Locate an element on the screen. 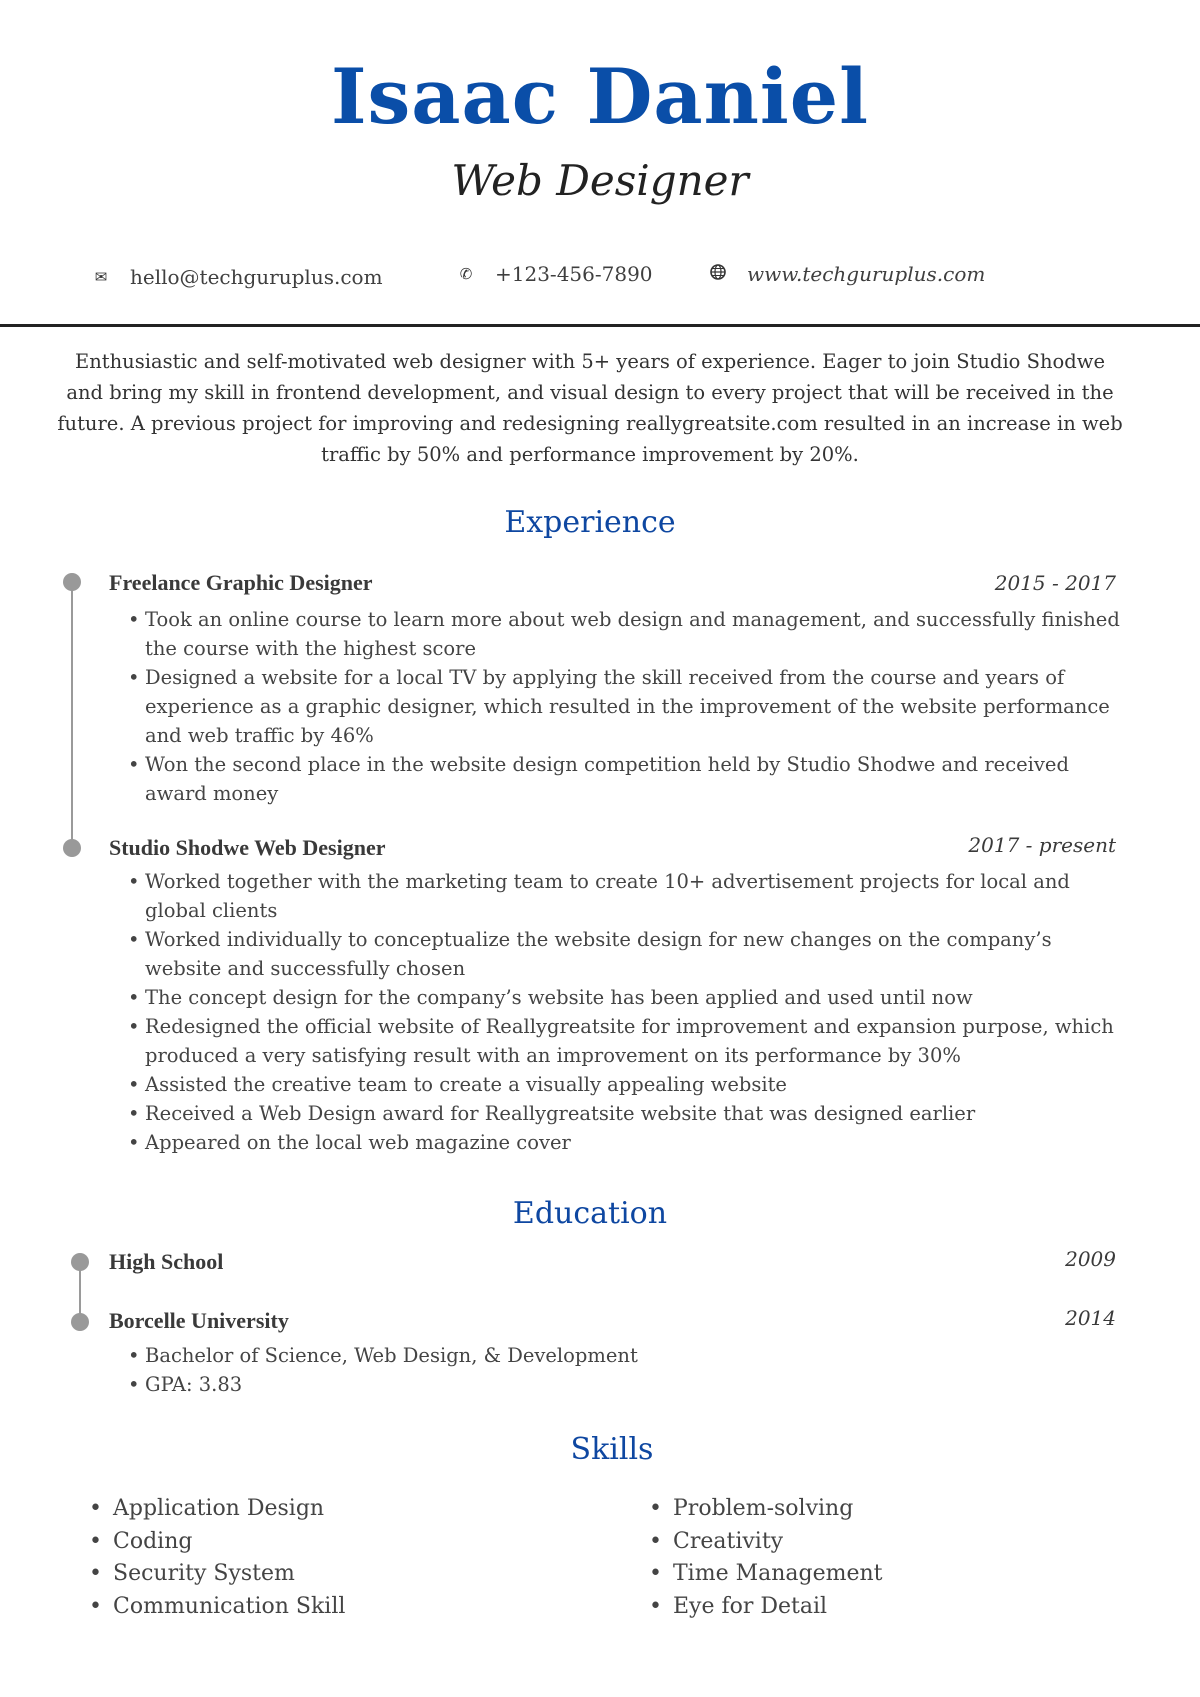  education-heading: Education is located at coordinates (590, 1213).